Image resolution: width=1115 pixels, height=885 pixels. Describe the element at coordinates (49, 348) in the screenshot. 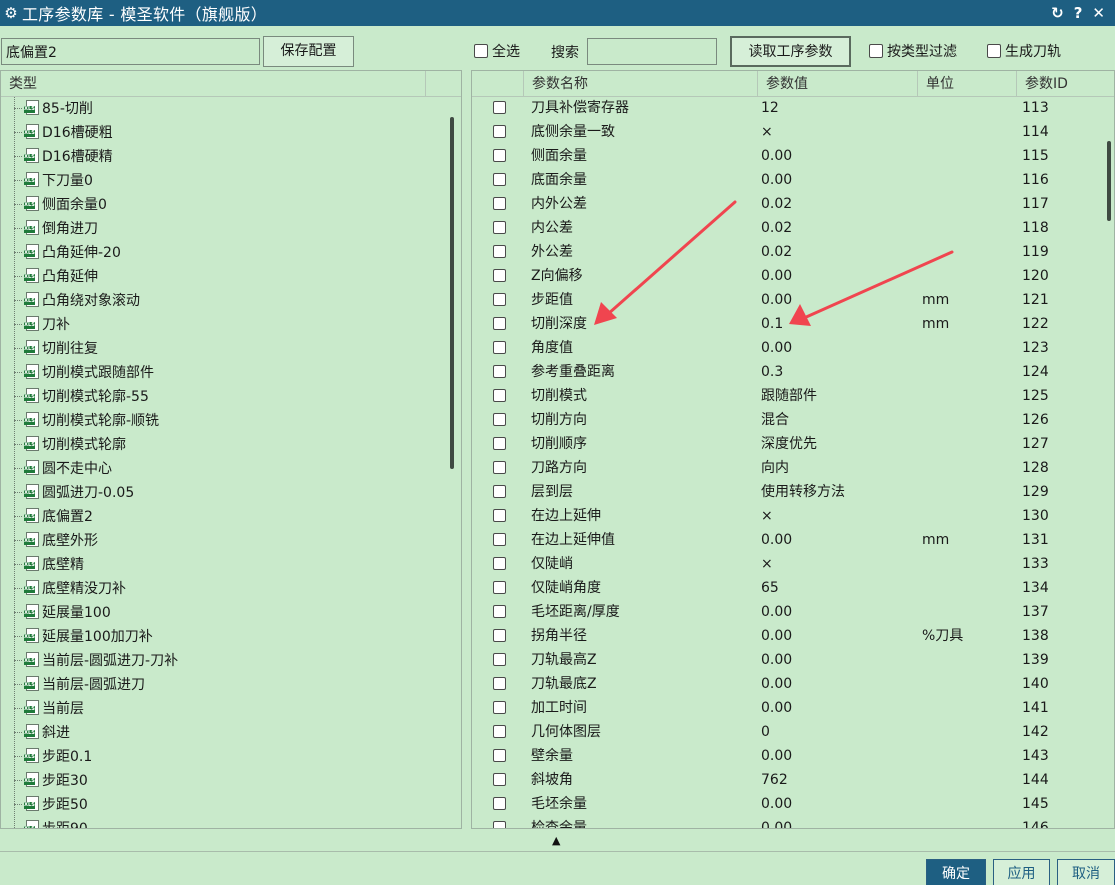

I see `tree-item: XLS 切削往复` at that location.